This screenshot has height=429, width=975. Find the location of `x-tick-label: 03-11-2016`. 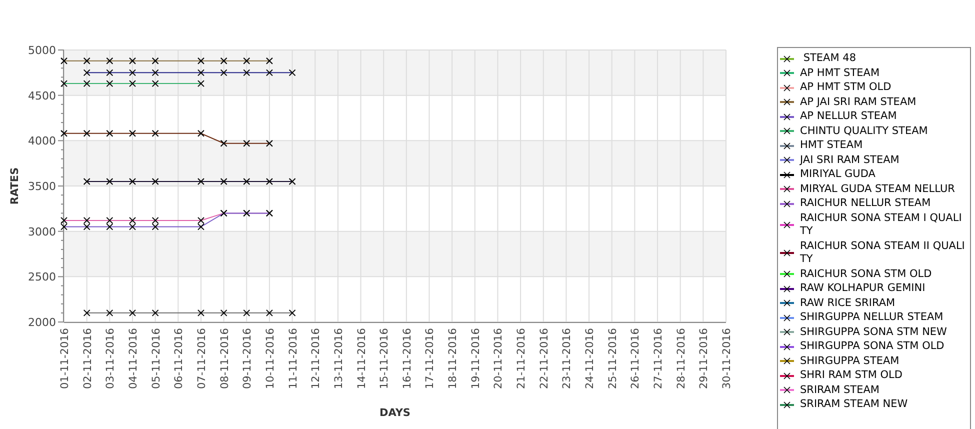

x-tick-label: 03-11-2016 is located at coordinates (110, 359).